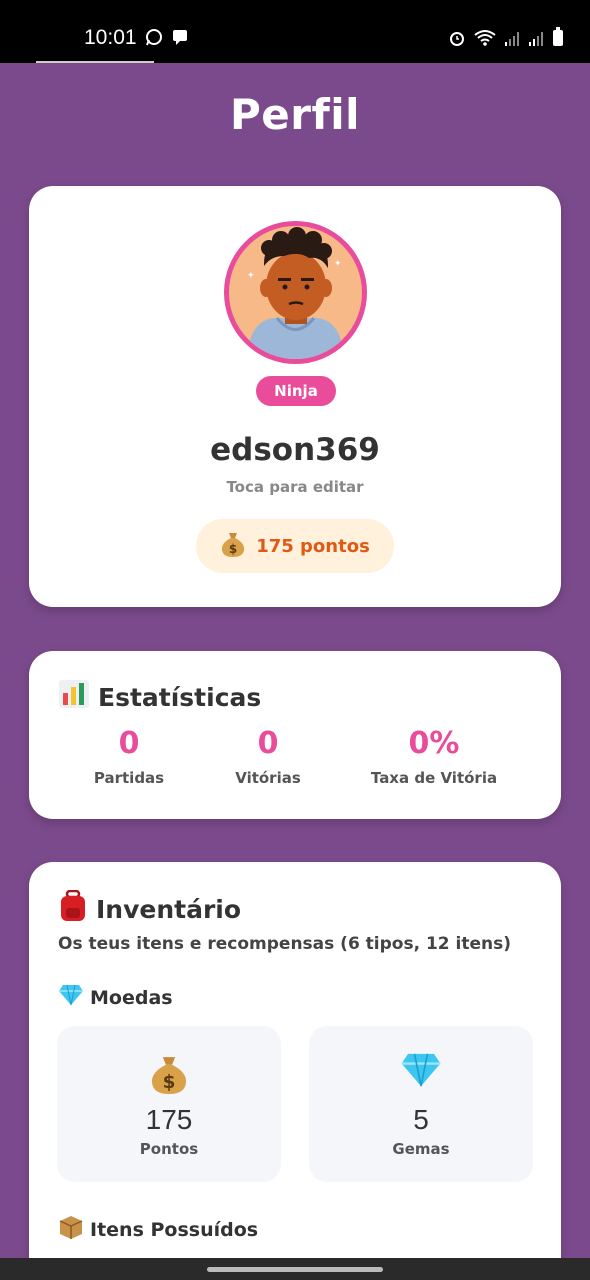 The image size is (590, 1280). What do you see at coordinates (296, 391) in the screenshot?
I see `rank-badge: Ninja` at bounding box center [296, 391].